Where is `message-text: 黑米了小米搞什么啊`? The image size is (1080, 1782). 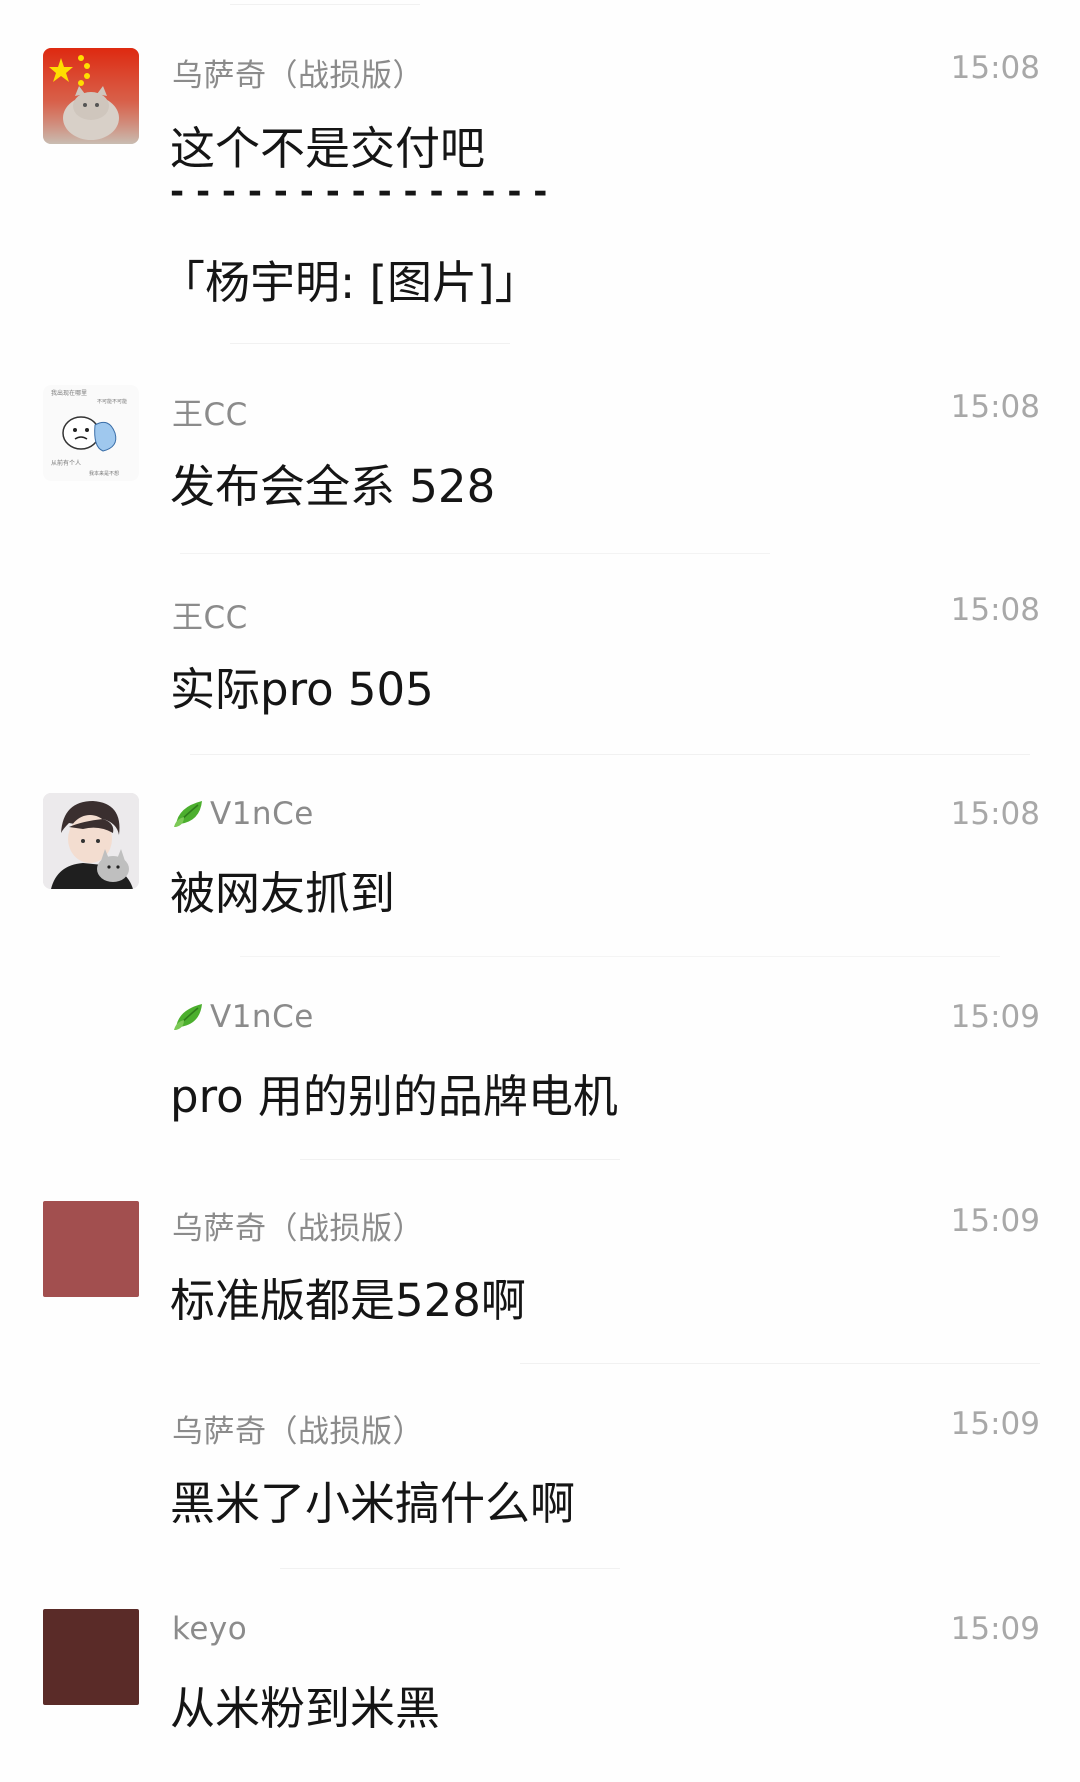
message-text: 黑米了小米搞什么啊 is located at coordinates (372, 1499).